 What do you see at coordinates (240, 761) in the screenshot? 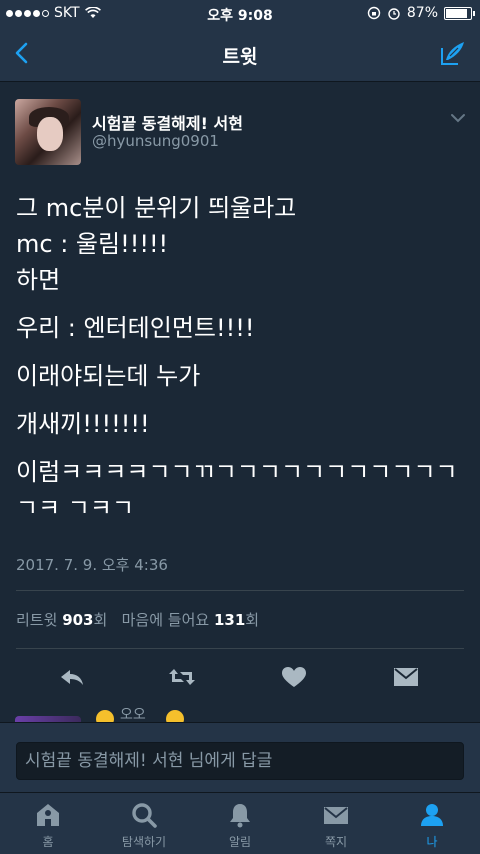
I see `reply-input: 시험끝 동결해제! 서현 님에게 답글` at bounding box center [240, 761].